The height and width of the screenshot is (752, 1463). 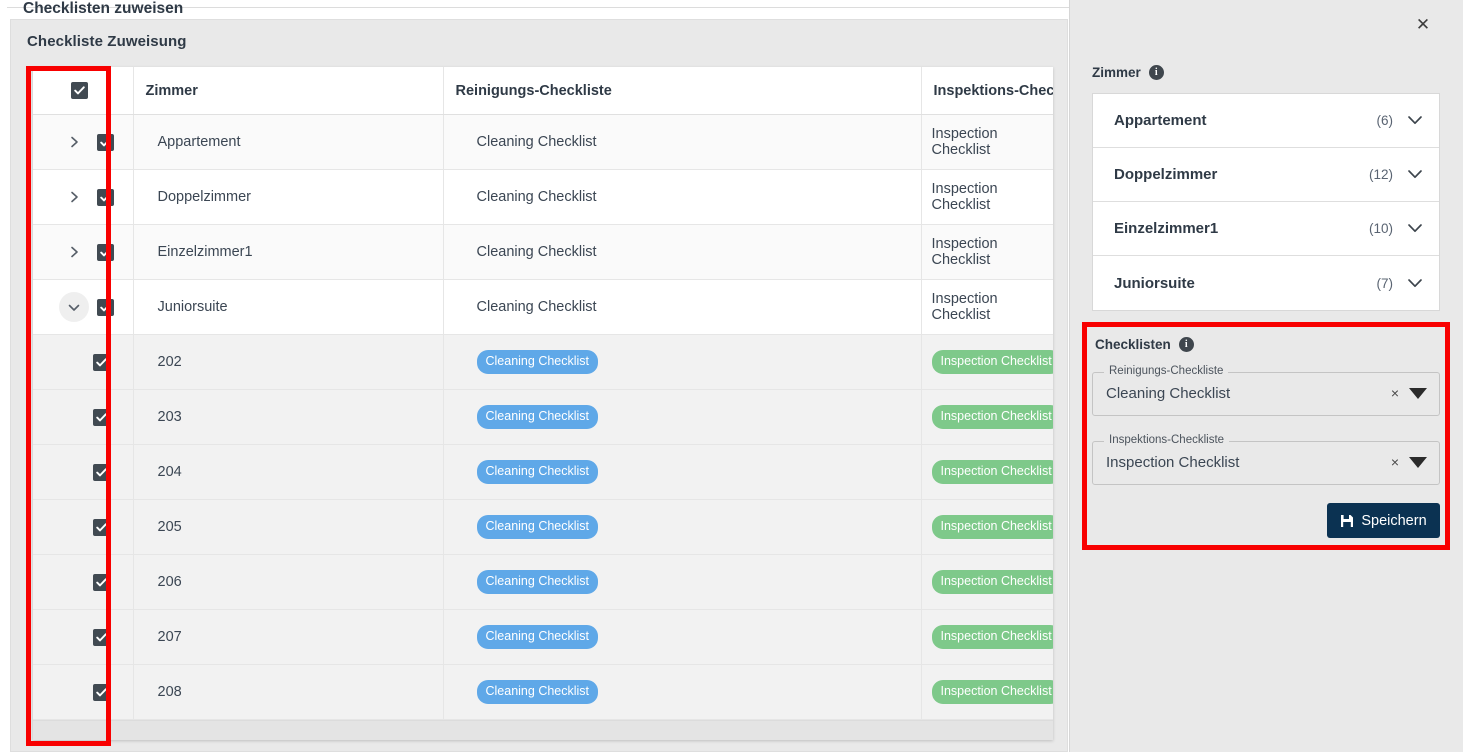 I want to click on checklisten-section-label: Checklisten i, so click(x=1144, y=344).